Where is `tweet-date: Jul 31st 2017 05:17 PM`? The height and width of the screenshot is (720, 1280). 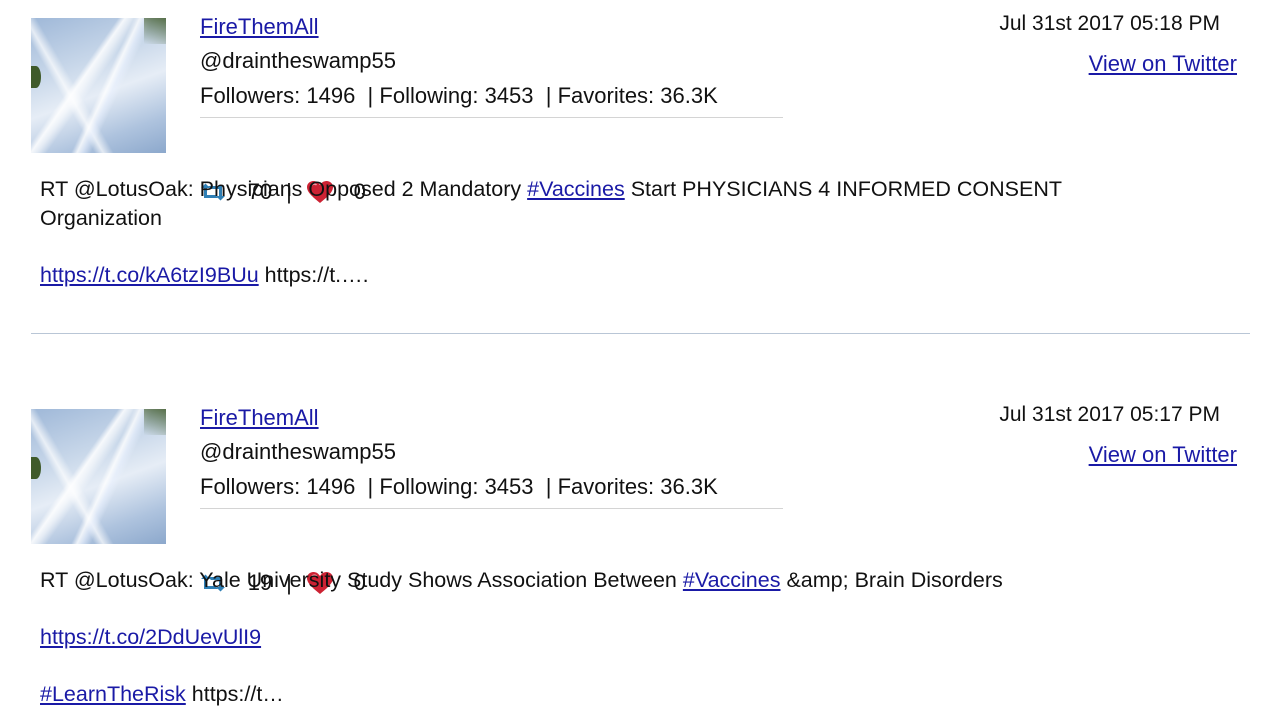
tweet-date: Jul 31st 2017 05:17 PM is located at coordinates (1109, 414).